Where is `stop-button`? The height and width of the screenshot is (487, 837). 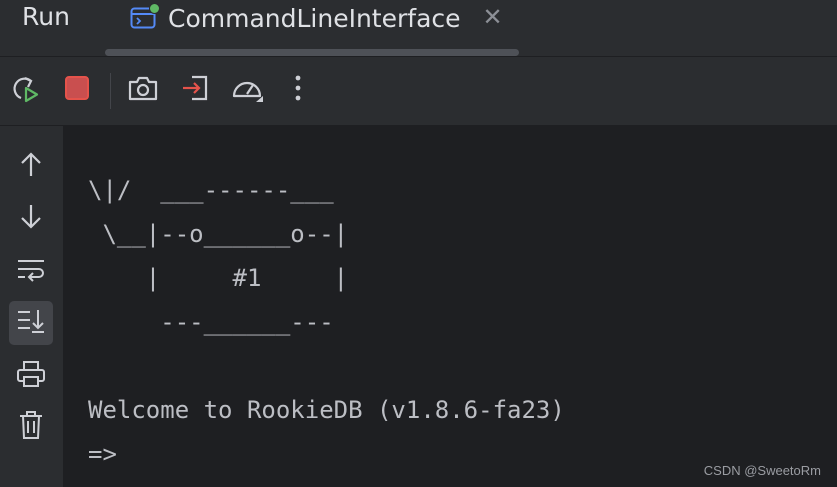 stop-button is located at coordinates (77, 90).